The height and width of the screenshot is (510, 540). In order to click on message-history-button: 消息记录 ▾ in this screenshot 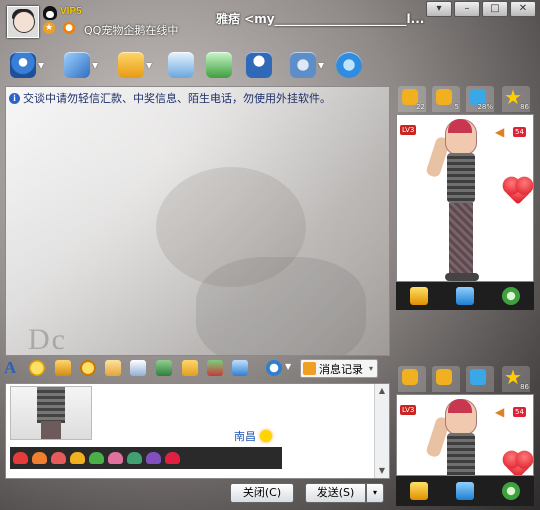, I will do `click(339, 368)`.